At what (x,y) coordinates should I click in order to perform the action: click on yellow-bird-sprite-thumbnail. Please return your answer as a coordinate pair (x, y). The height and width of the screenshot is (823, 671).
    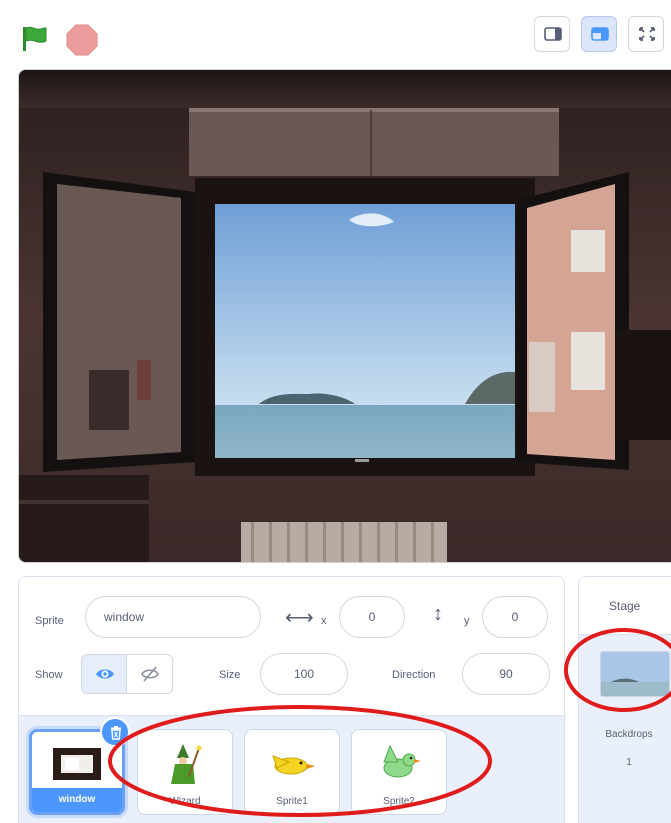
    Looking at the image, I should click on (293, 765).